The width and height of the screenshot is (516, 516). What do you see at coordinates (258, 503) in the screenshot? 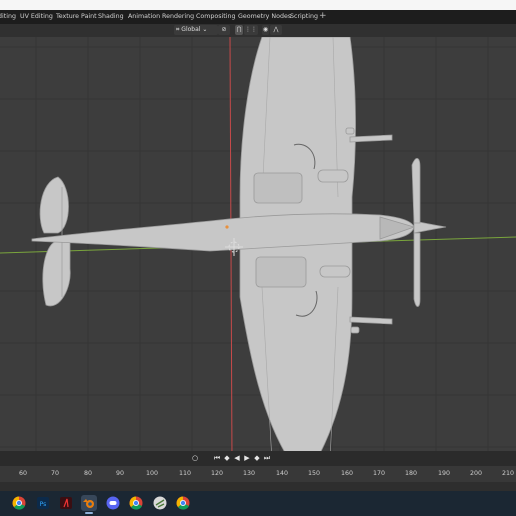
I see `os-taskbar: Ps` at bounding box center [258, 503].